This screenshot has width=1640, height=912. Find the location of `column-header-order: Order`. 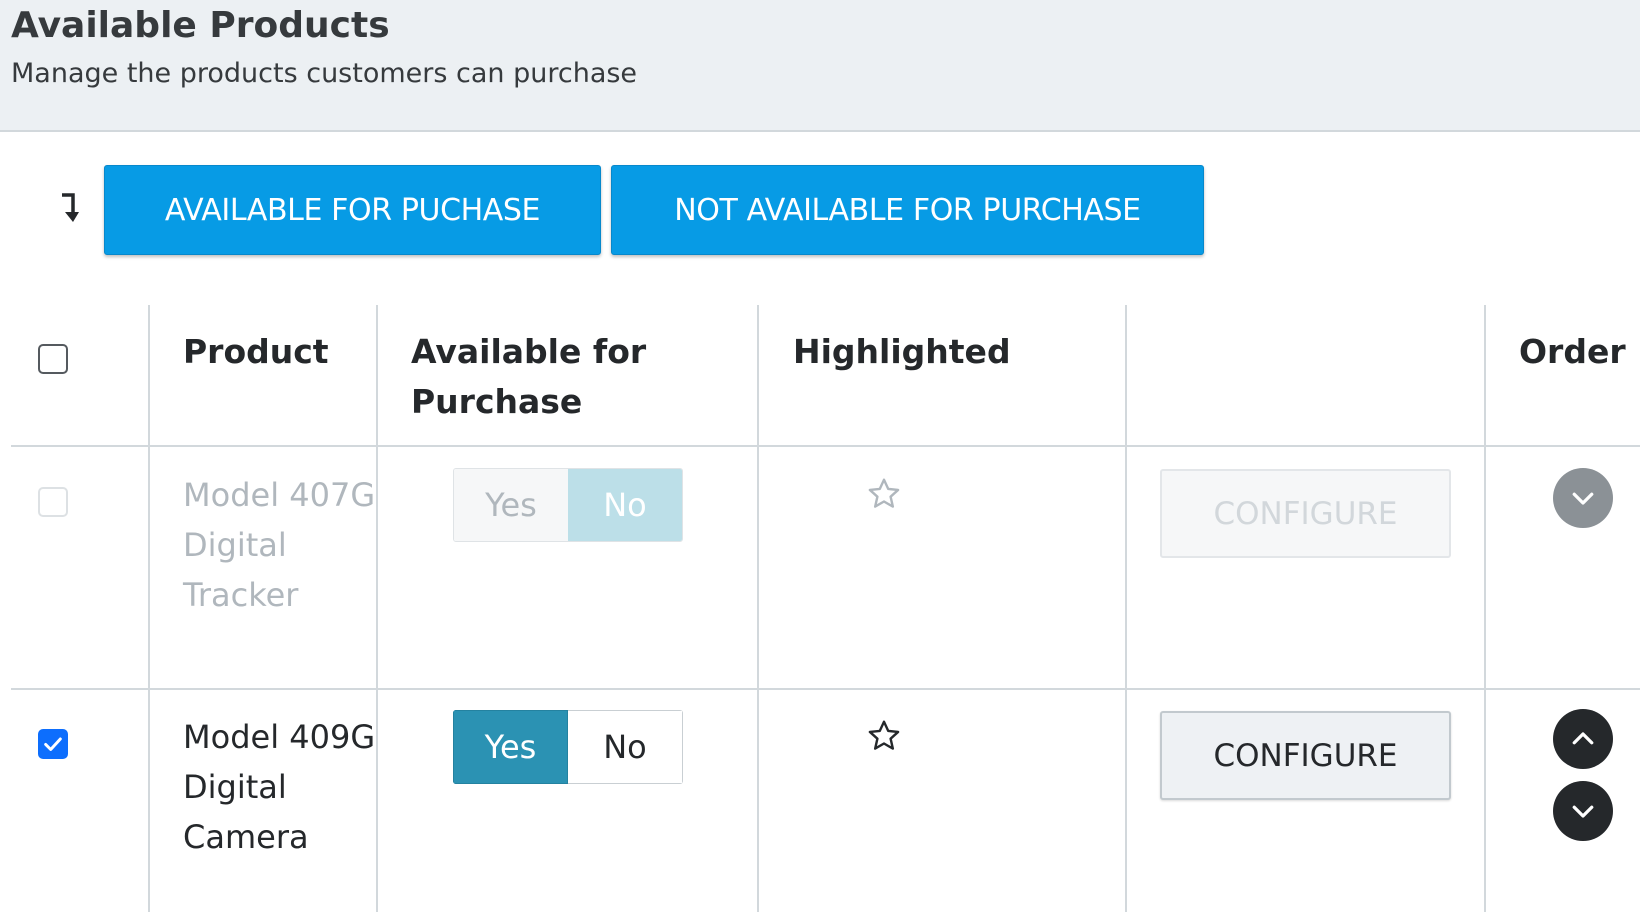

column-header-order: Order is located at coordinates (1572, 352).